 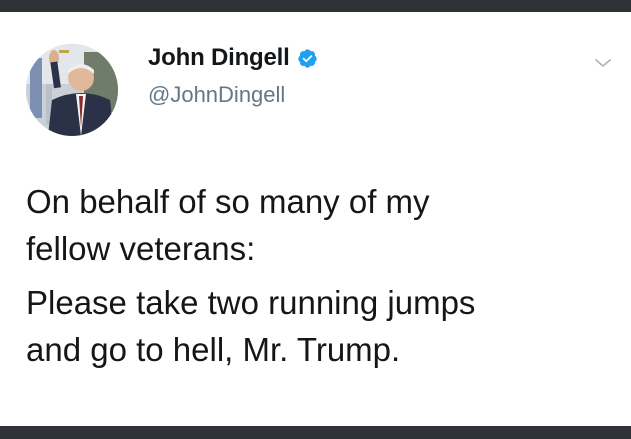 I want to click on author-name-row: John Dingell, so click(x=233, y=58).